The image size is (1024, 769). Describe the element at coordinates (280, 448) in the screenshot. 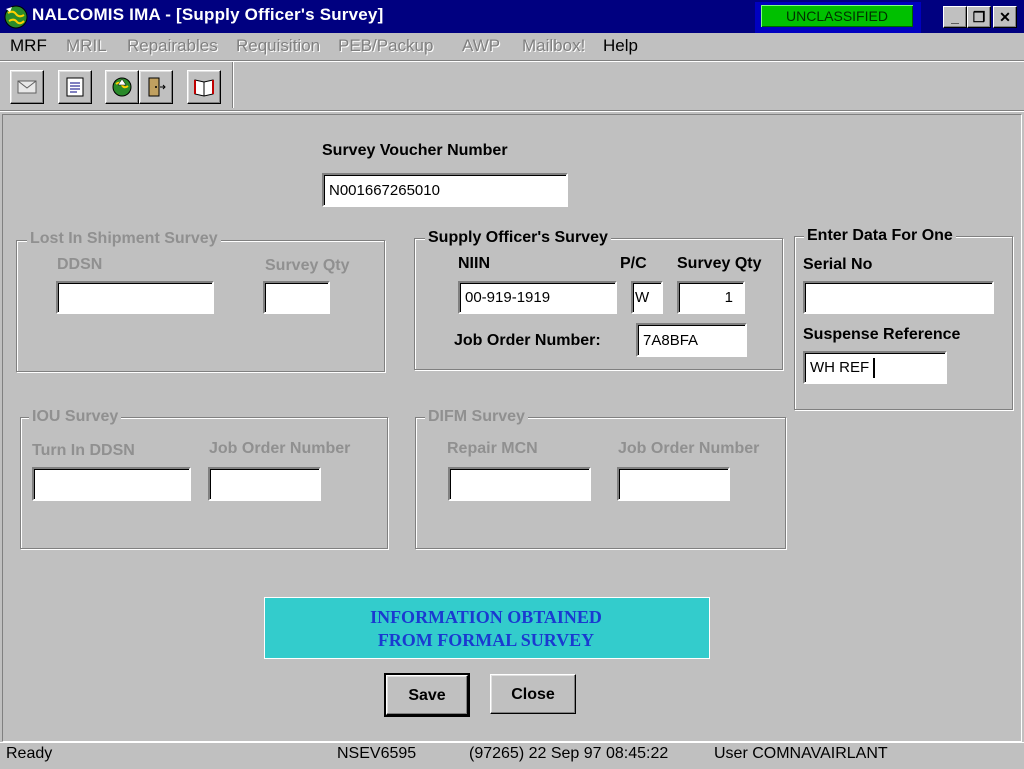

I see `iou-job-order-label: Job Order Number` at that location.